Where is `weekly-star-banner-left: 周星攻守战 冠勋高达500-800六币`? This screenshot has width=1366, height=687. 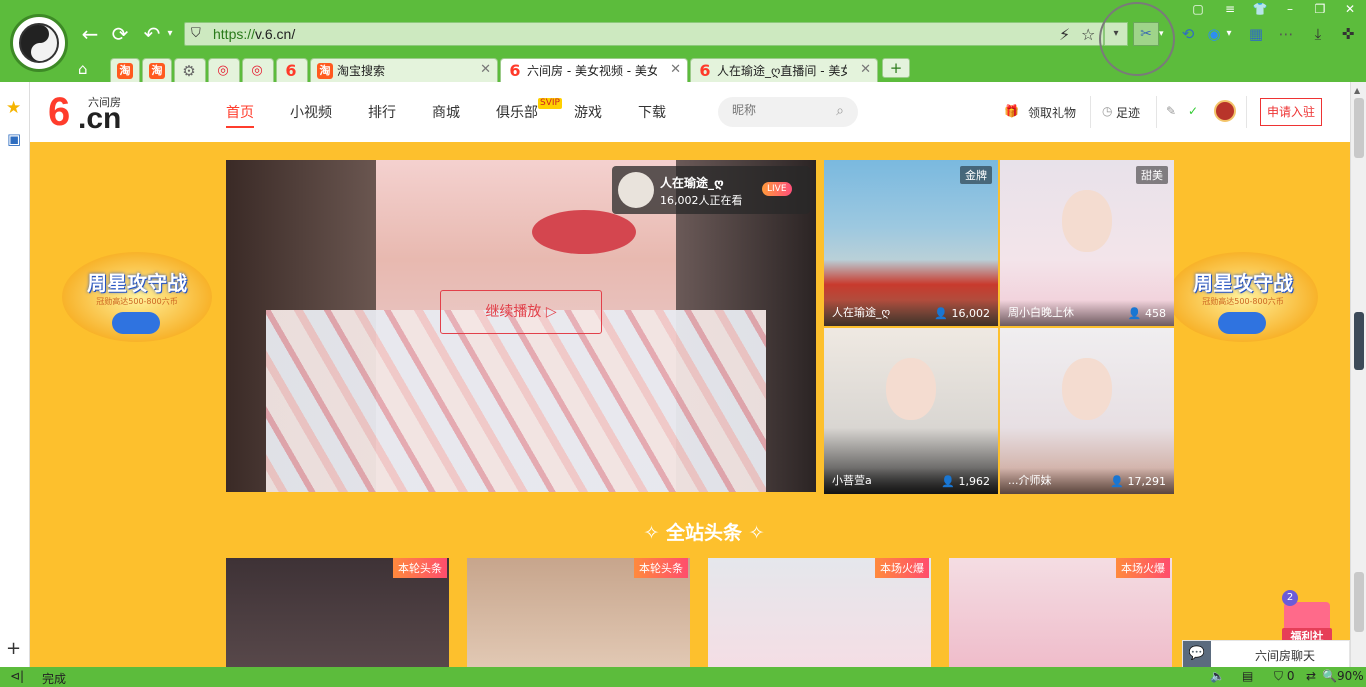
weekly-star-banner-left: 周星攻守战 冠勋高达500-800六币 is located at coordinates (137, 297).